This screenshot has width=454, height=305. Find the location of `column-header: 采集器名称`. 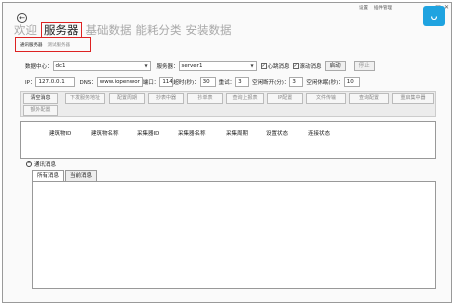

column-header: 采集器名称 is located at coordinates (192, 133).